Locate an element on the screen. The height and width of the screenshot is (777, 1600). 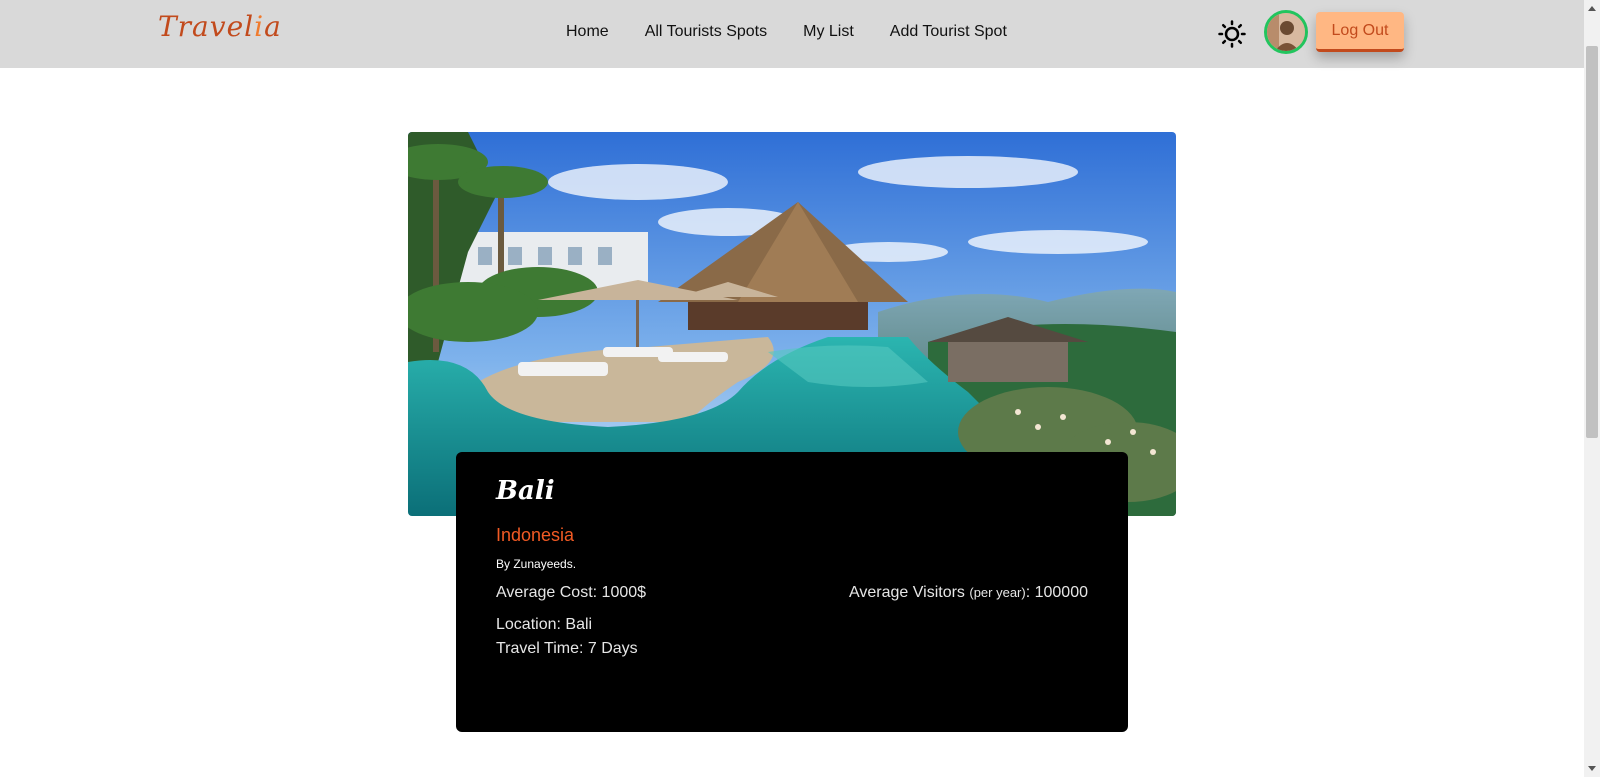
location: Location: Bali is located at coordinates (544, 625).